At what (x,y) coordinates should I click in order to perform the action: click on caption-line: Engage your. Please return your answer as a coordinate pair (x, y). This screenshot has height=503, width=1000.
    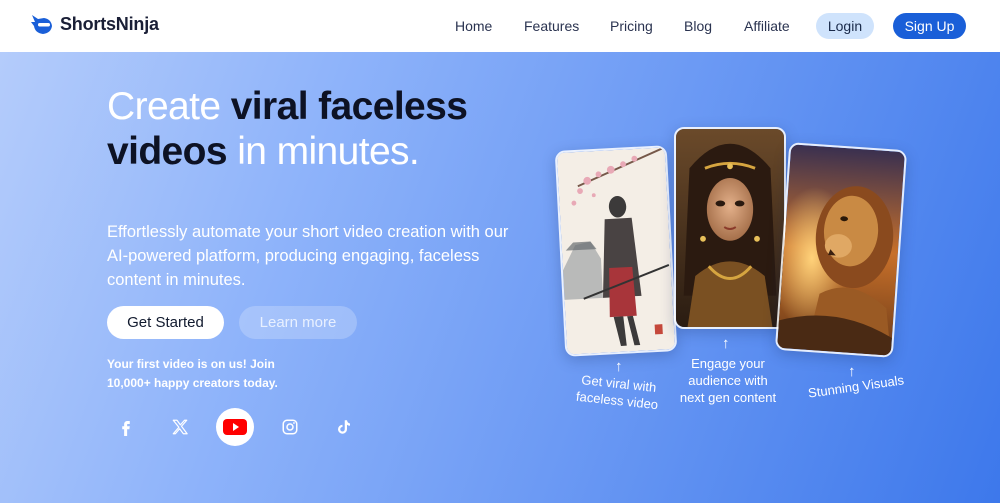
    Looking at the image, I should click on (728, 363).